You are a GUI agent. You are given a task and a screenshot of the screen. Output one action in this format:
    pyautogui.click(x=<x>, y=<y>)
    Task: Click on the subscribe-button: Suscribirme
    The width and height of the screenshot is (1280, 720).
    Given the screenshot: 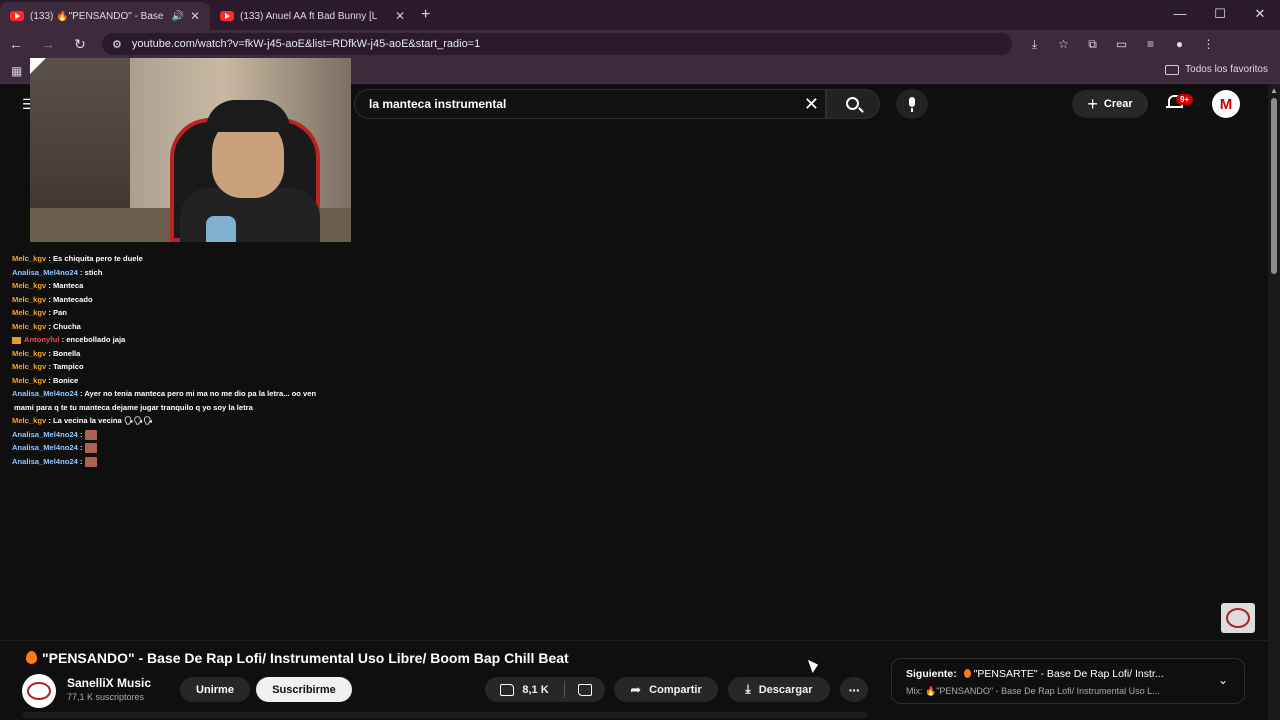 What is the action you would take?
    pyautogui.click(x=304, y=689)
    